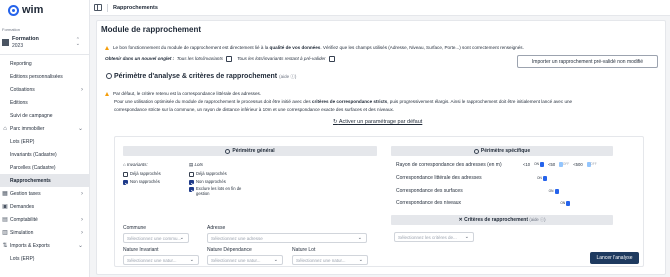 This screenshot has height=277, width=670. I want to click on activate-default-link: ↻ Activer un paramétrage par défaut, so click(377, 122).